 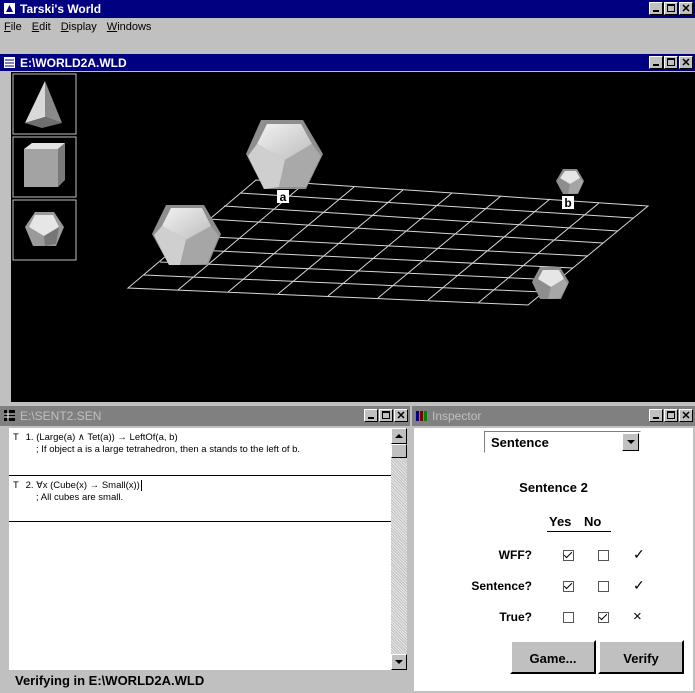 What do you see at coordinates (399, 662) in the screenshot?
I see `scroll-down-button` at bounding box center [399, 662].